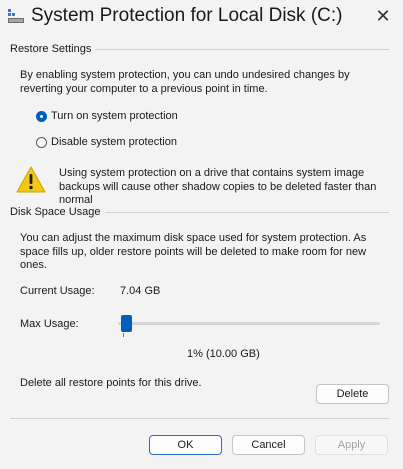  Describe the element at coordinates (33, 265) in the screenshot. I see `description-line: ones.` at that location.